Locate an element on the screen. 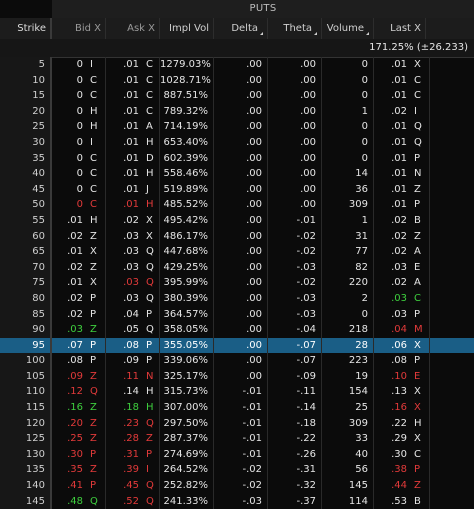 The image size is (474, 509). theta-cell: -.14 is located at coordinates (295, 408).